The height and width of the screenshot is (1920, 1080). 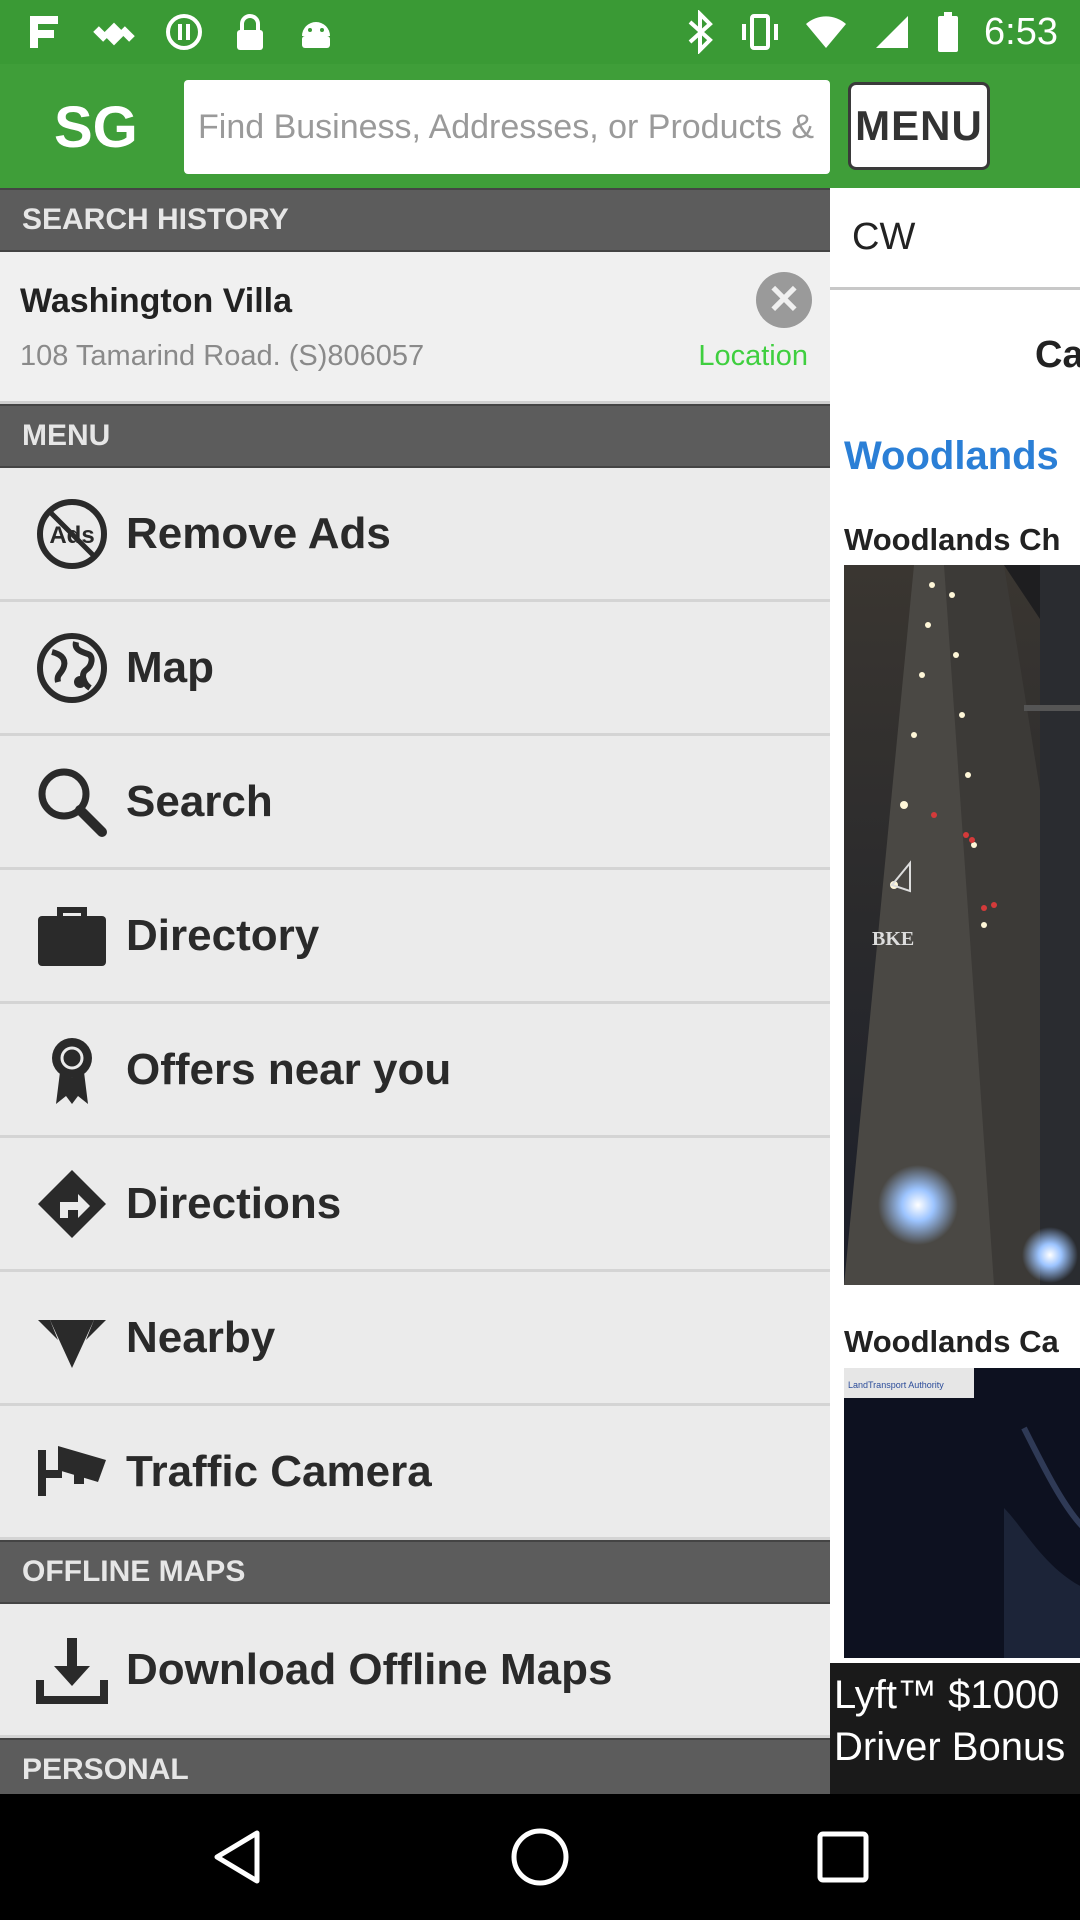 What do you see at coordinates (72, 936) in the screenshot?
I see `briefcase-icon` at bounding box center [72, 936].